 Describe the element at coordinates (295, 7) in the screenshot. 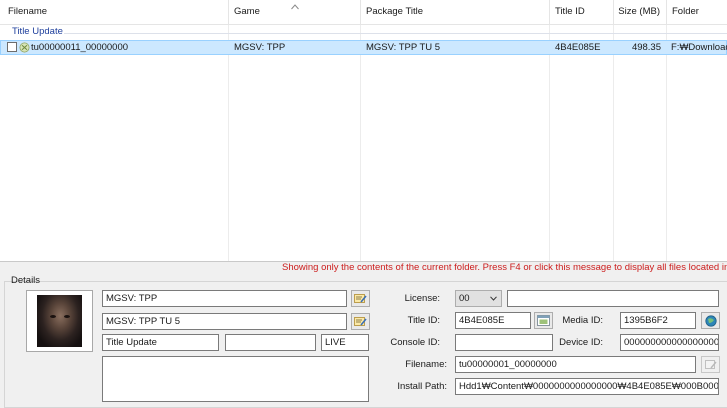

I see `sort-ascending-icon` at that location.